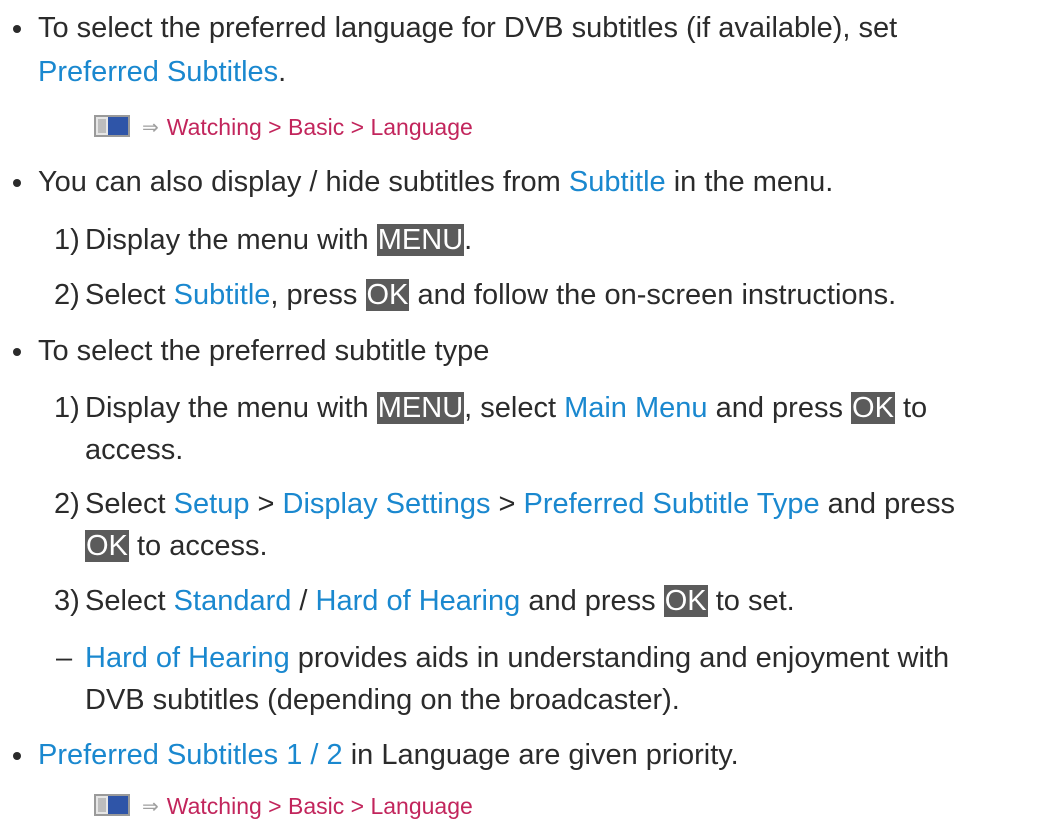 This screenshot has height=827, width=1049. I want to click on menu-path-2: ⇒ Watching > Basic > Language, so click(283, 806).